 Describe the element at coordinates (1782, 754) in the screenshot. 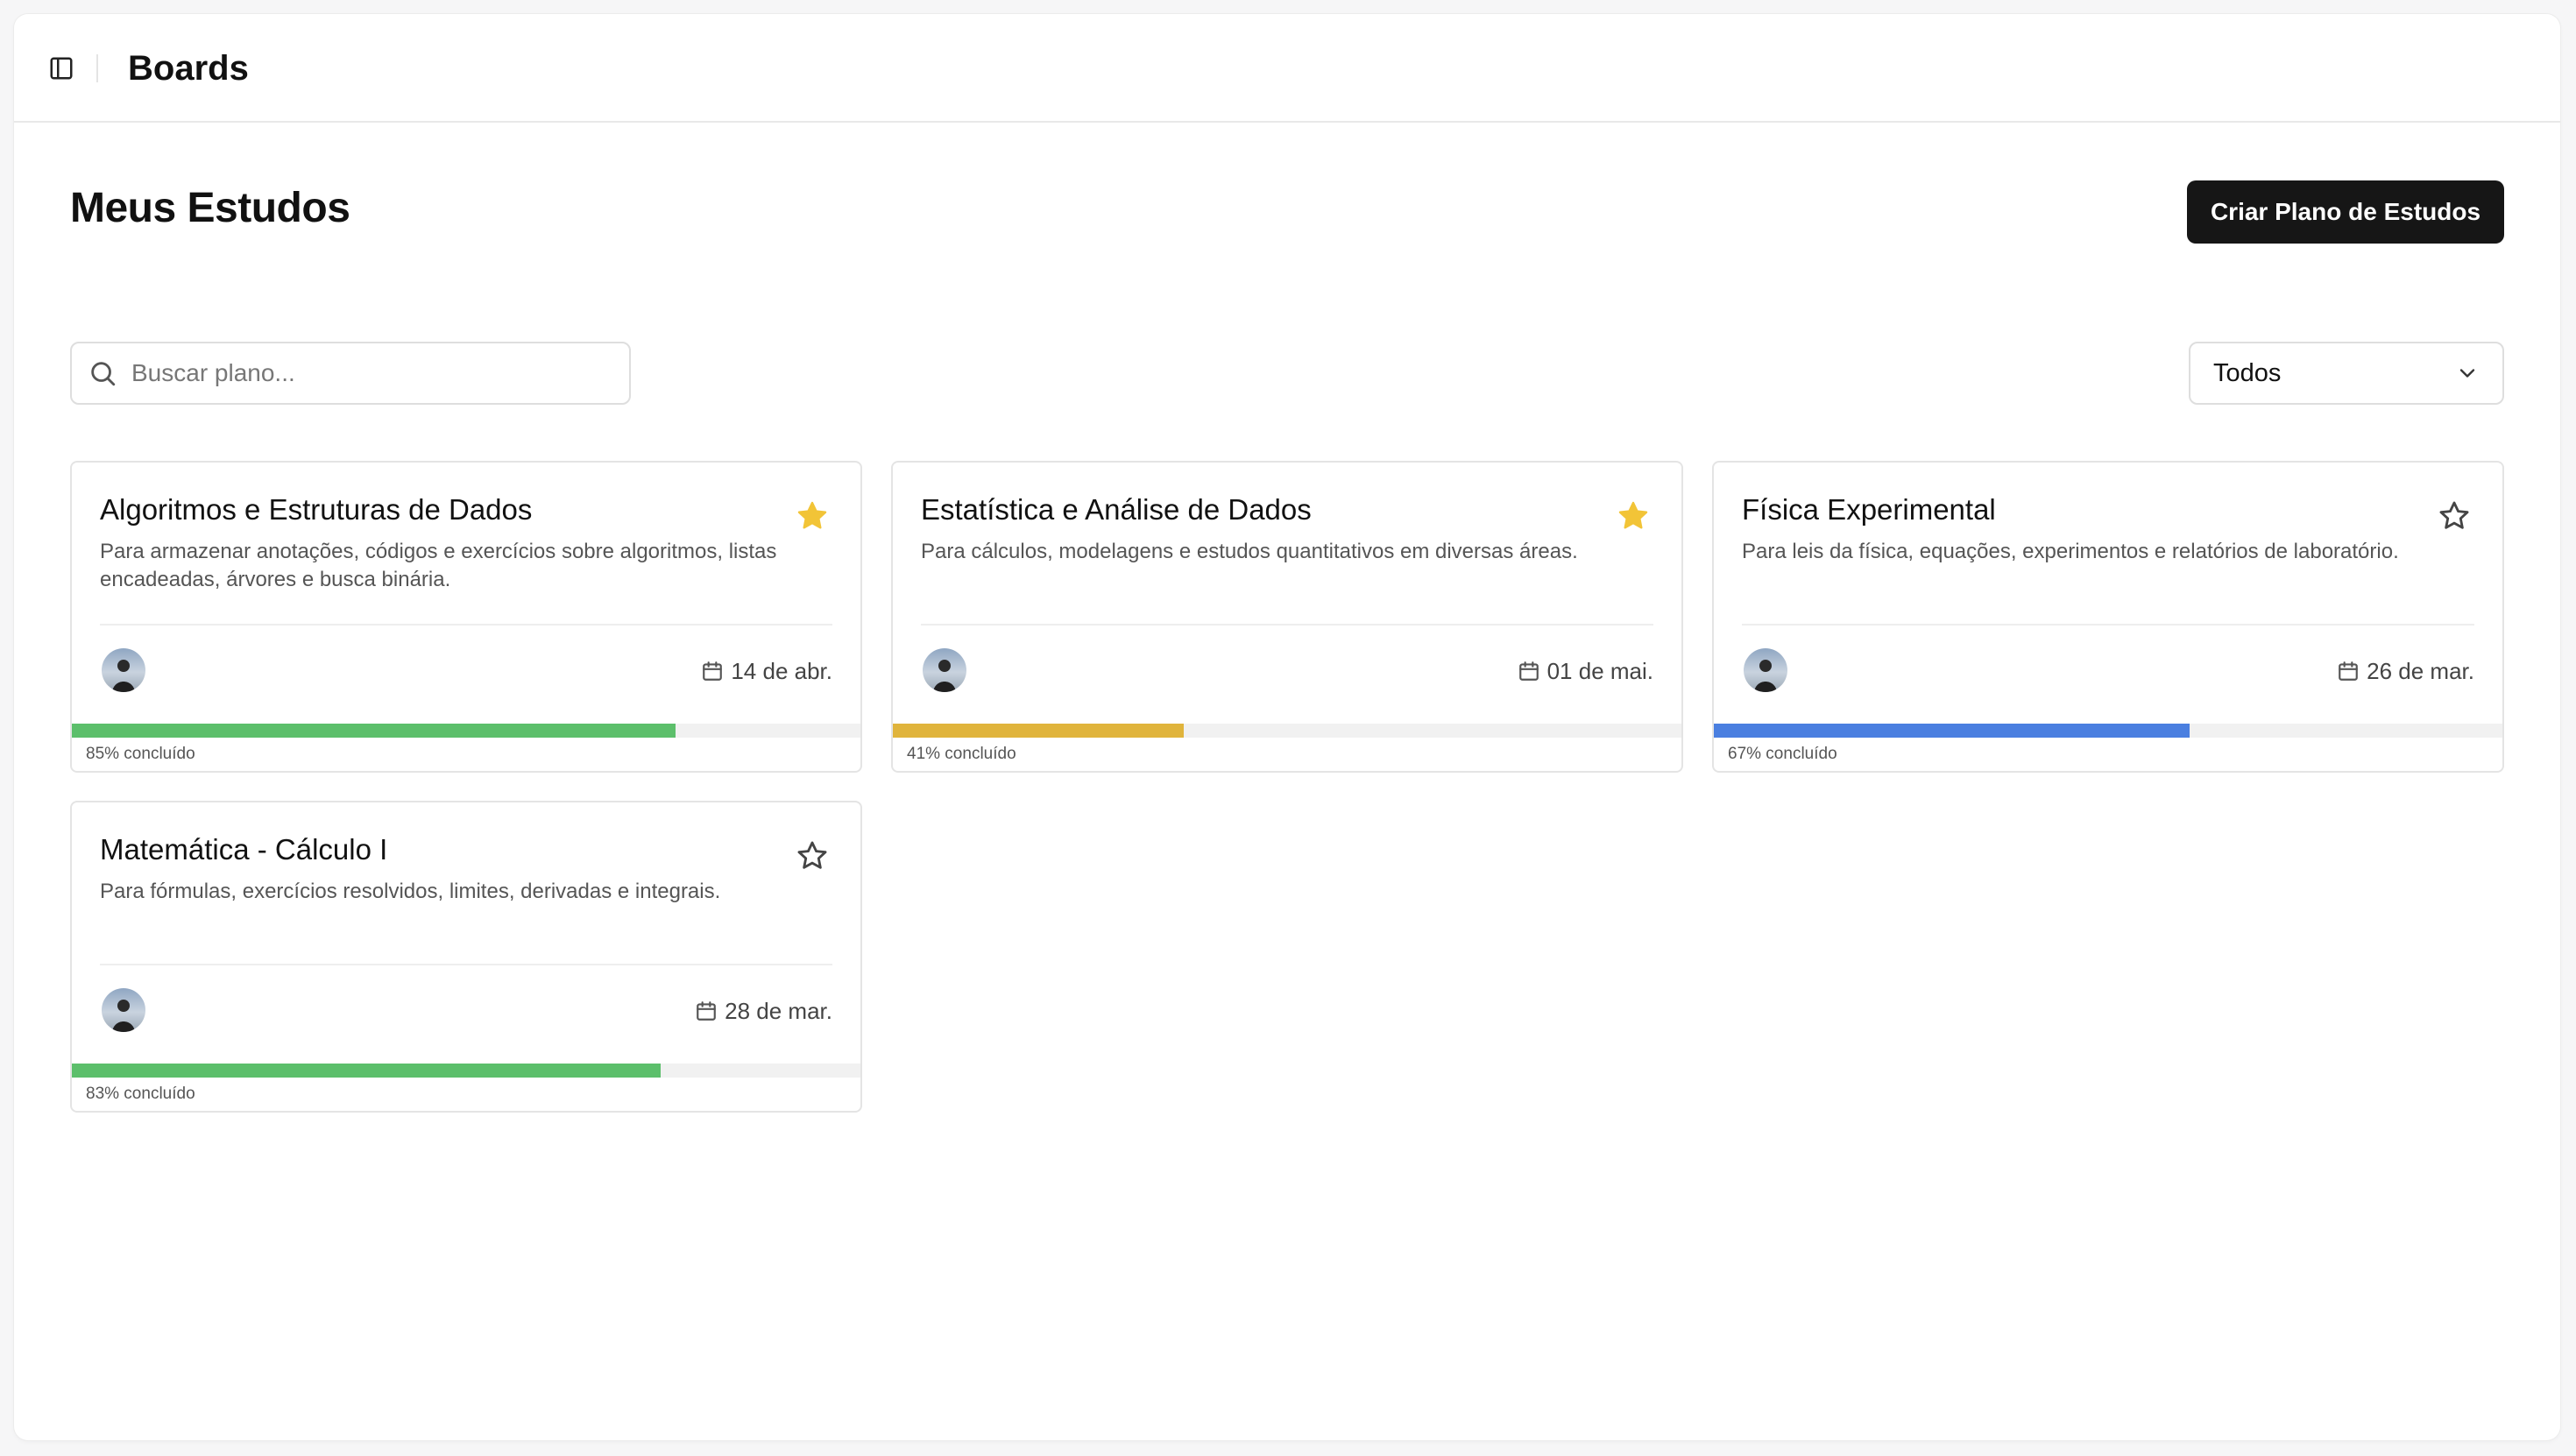

I see `progress-label: 67% concluído` at that location.